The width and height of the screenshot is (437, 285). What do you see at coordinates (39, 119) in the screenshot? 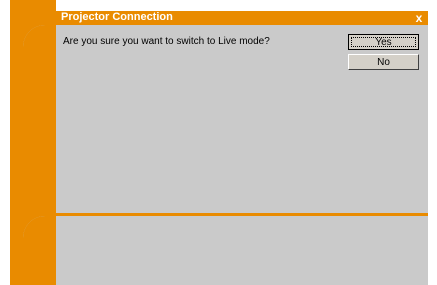
I see `message-panel-accent` at bounding box center [39, 119].